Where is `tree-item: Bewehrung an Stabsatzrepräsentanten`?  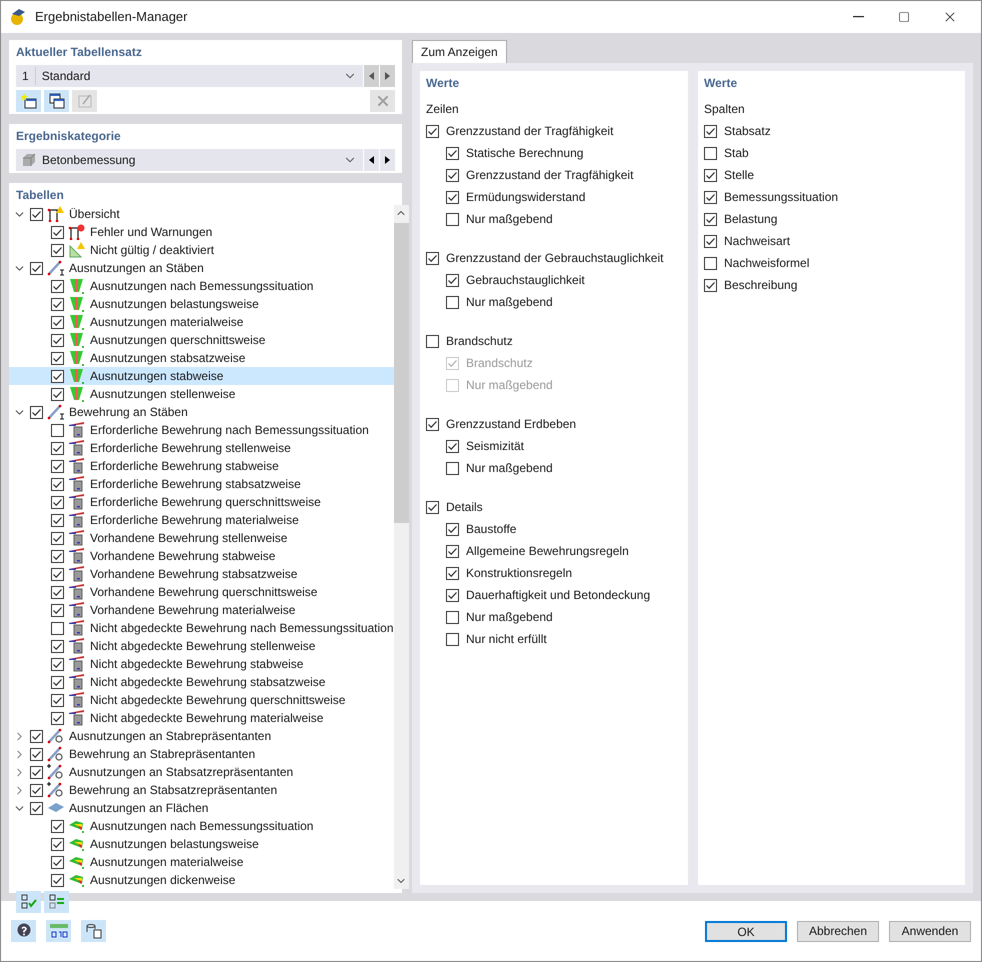
tree-item: Bewehrung an Stabsatzrepräsentanten is located at coordinates (201, 790).